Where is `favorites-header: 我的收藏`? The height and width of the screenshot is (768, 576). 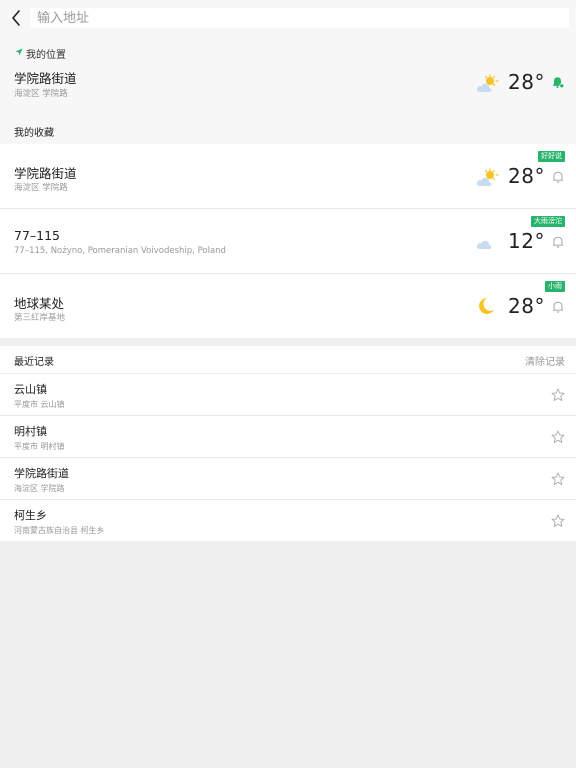
favorites-header: 我的收藏 is located at coordinates (288, 130).